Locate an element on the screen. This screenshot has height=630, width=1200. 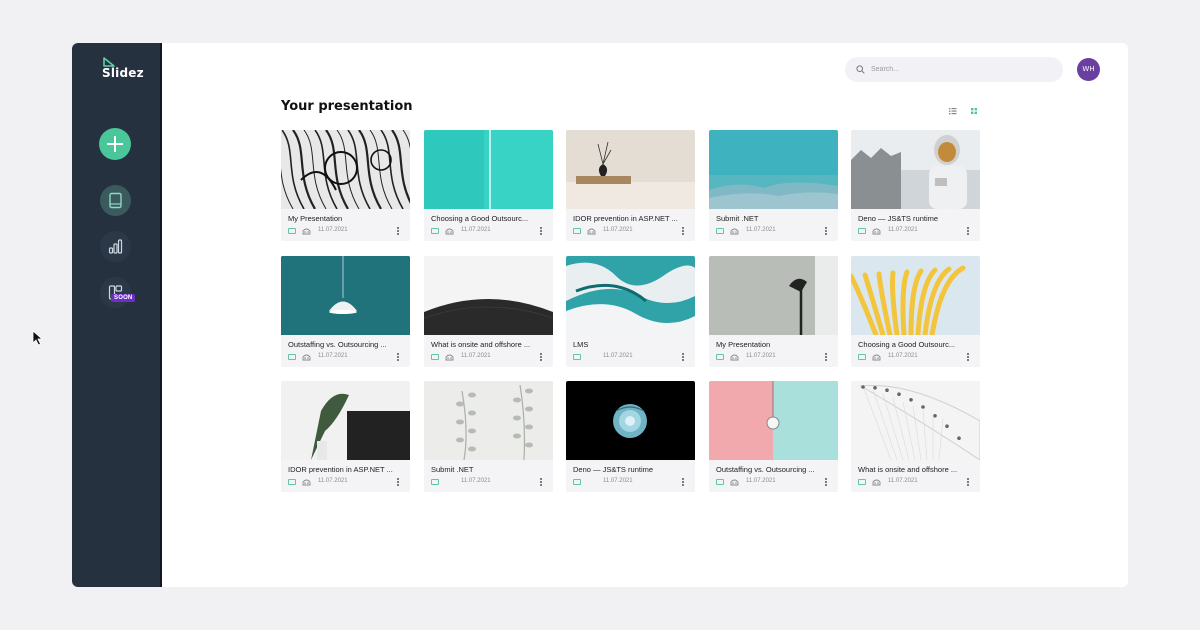
sidebar-item-library is located at coordinates (115, 200).